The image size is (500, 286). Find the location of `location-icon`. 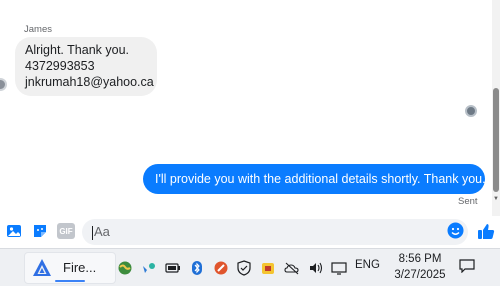

location-icon is located at coordinates (149, 268).